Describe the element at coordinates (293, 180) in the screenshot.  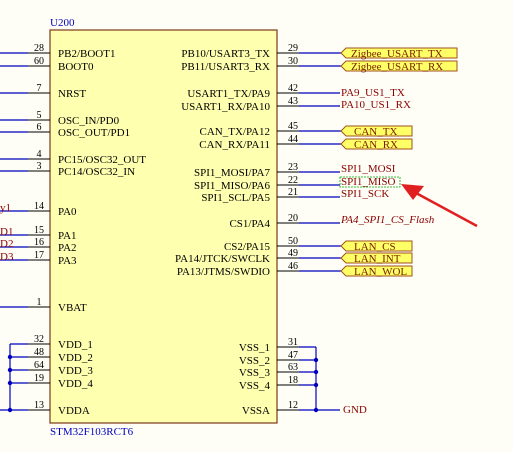
I see `pin-number: 22` at that location.